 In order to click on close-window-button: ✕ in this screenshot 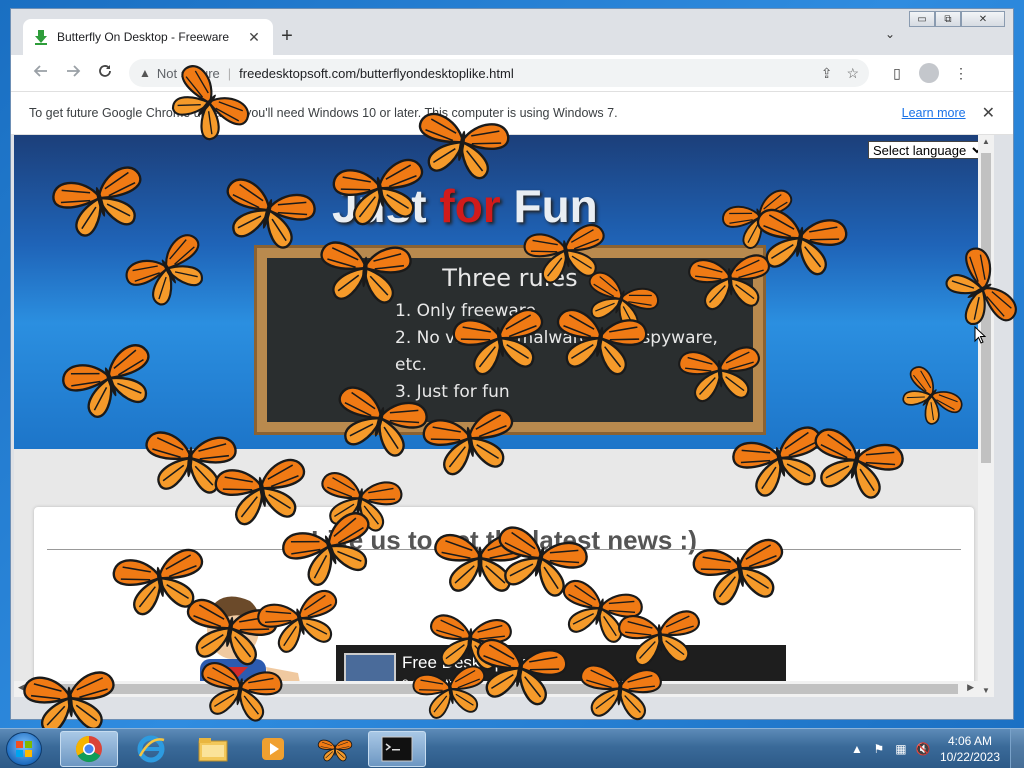, I will do `click(983, 19)`.